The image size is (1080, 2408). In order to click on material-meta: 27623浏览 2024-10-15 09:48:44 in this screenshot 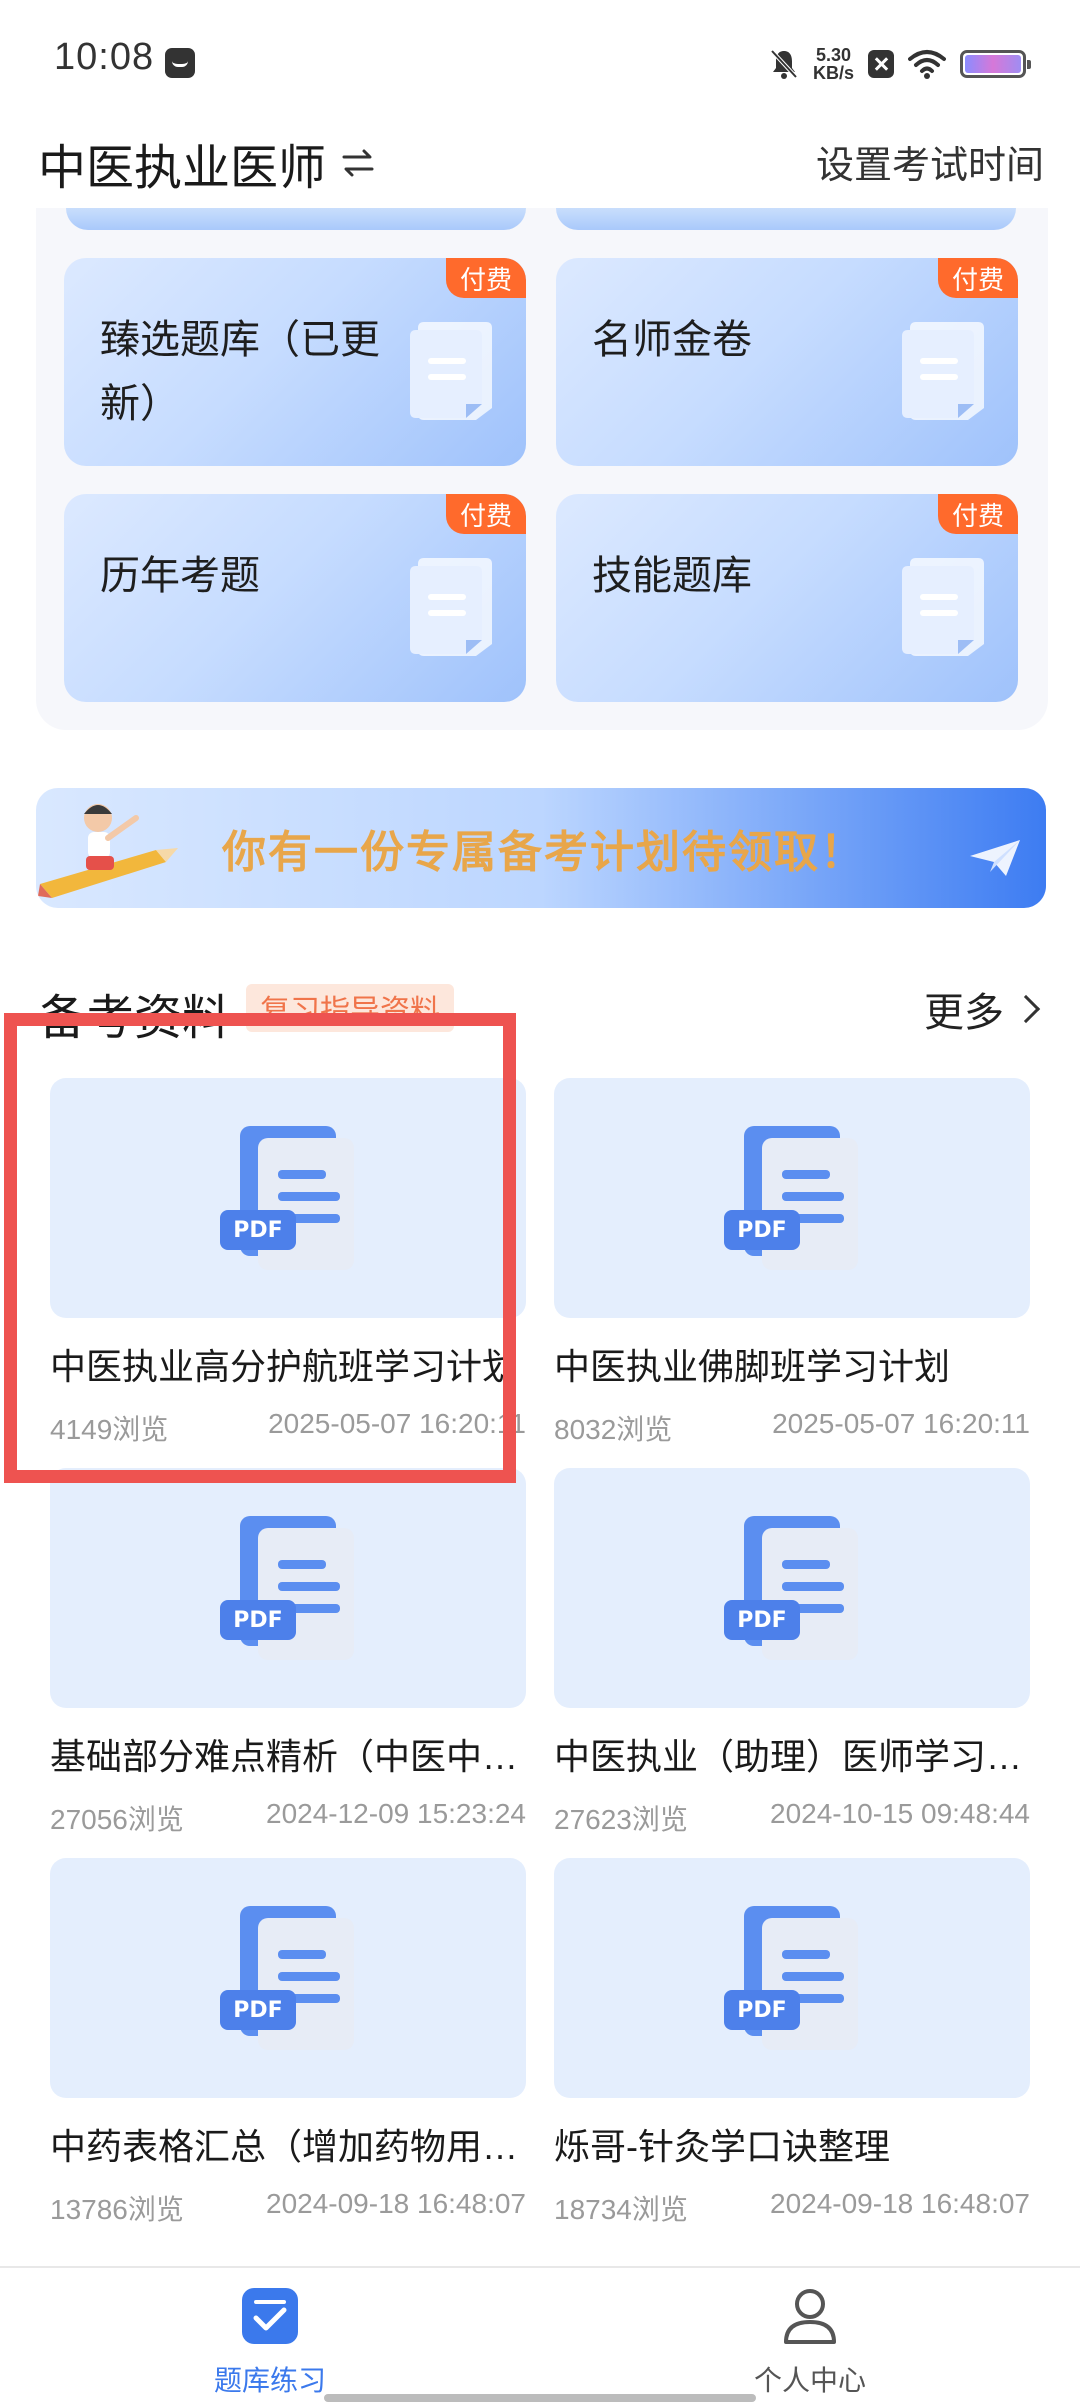, I will do `click(792, 1818)`.